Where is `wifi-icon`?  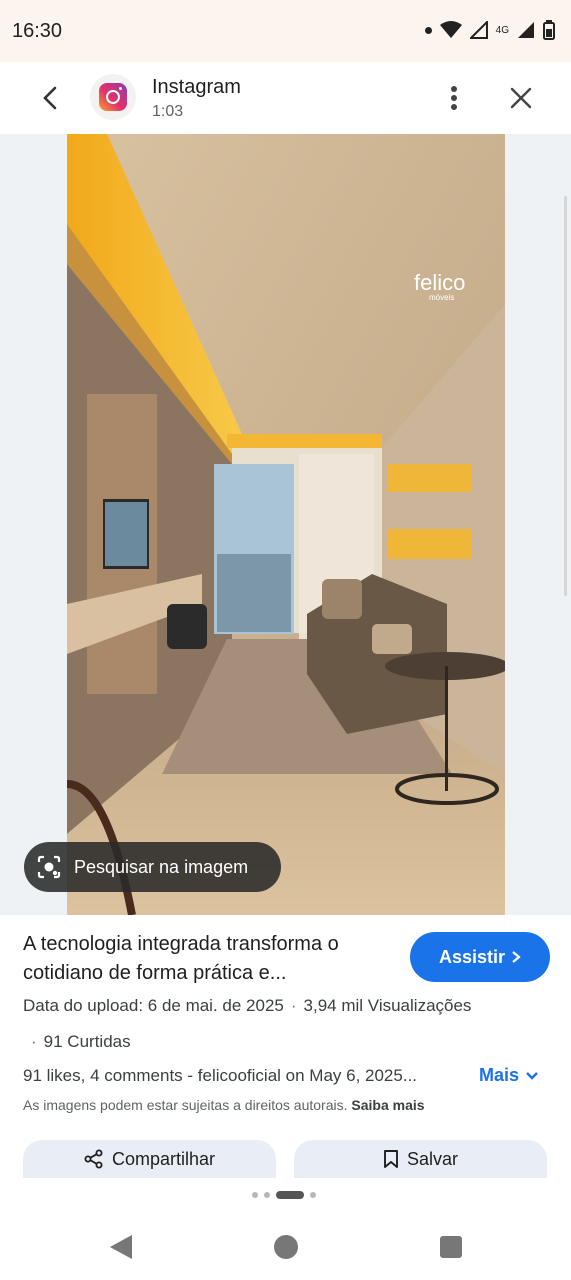 wifi-icon is located at coordinates (450, 29).